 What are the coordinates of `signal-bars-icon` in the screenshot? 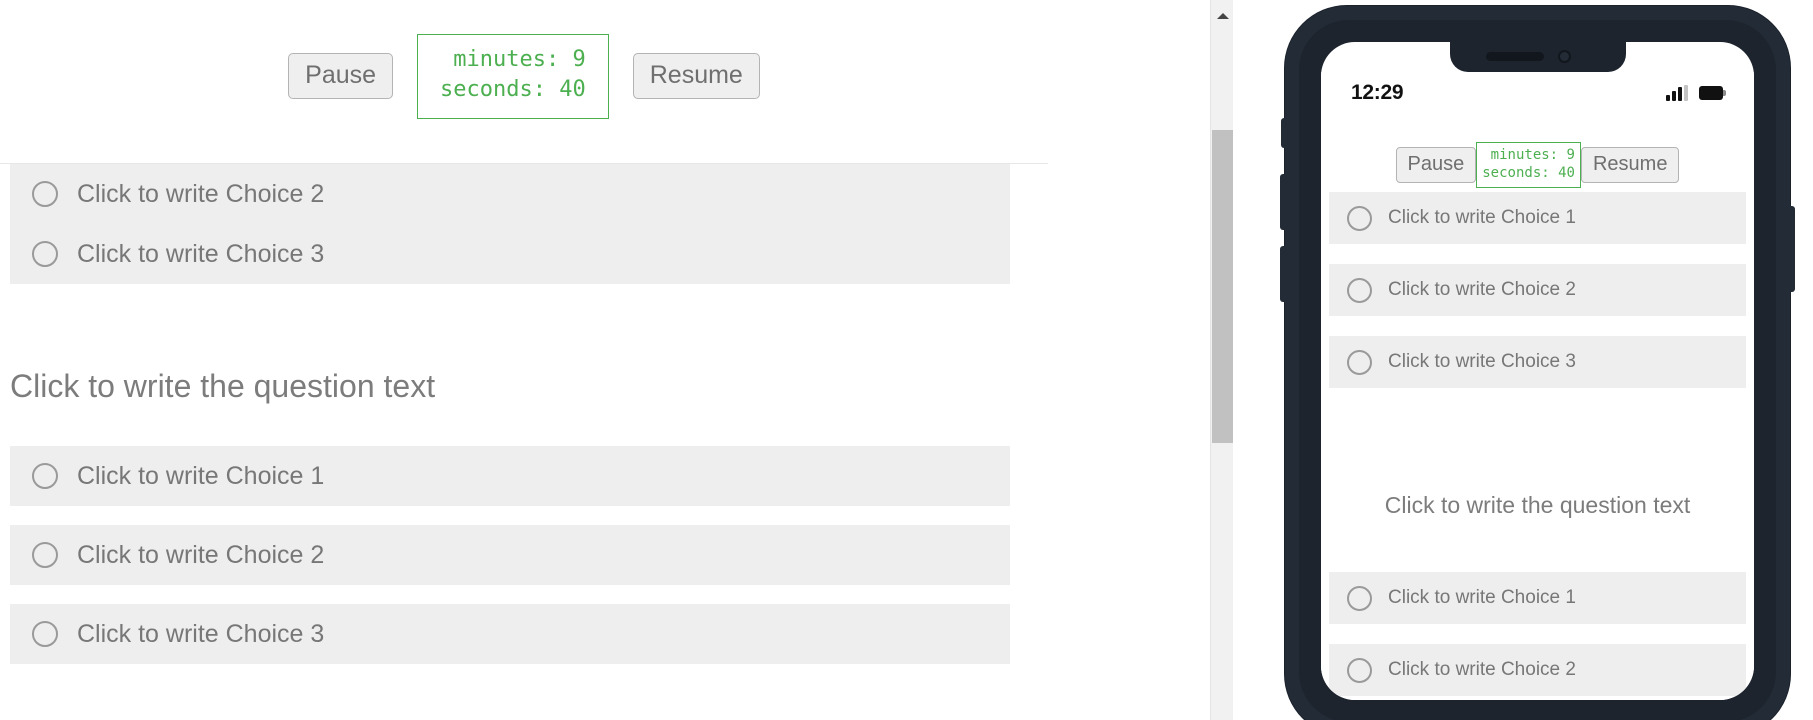 It's located at (1677, 93).